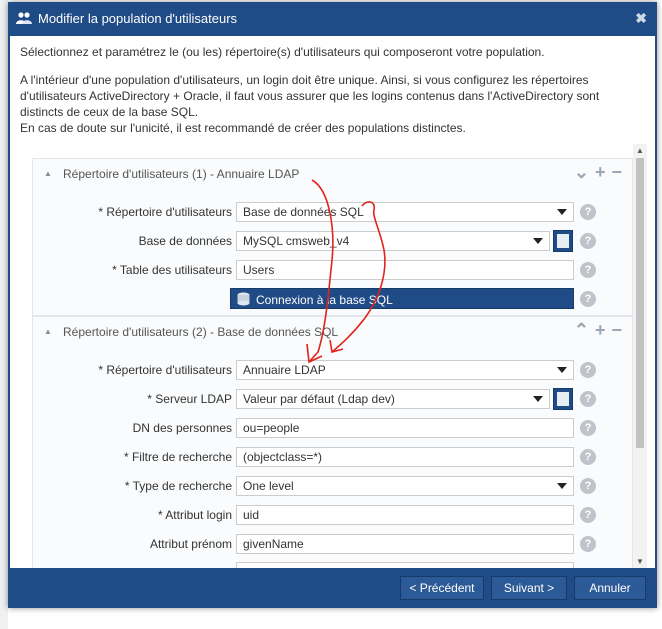 The width and height of the screenshot is (662, 629). I want to click on handdrawn-annotation, so click(346, 271).